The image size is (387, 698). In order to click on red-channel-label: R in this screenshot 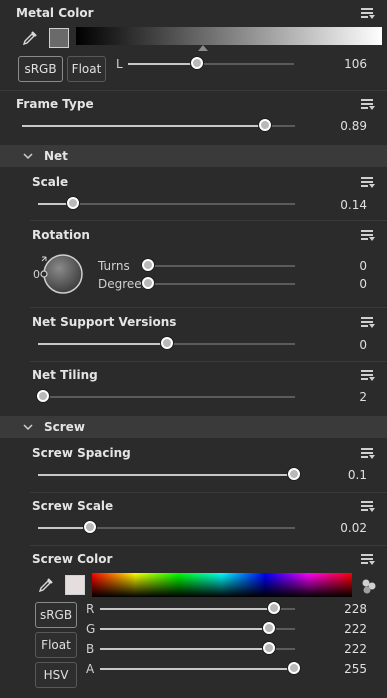, I will do `click(90, 609)`.